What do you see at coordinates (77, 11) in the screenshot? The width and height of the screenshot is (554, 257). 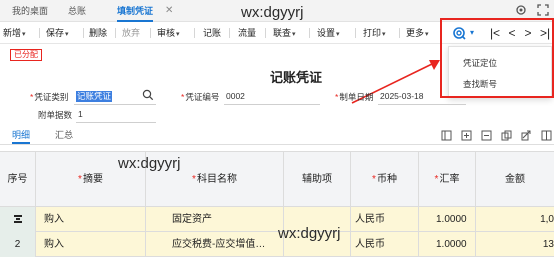 I see `tab-general-ledger: 总账` at bounding box center [77, 11].